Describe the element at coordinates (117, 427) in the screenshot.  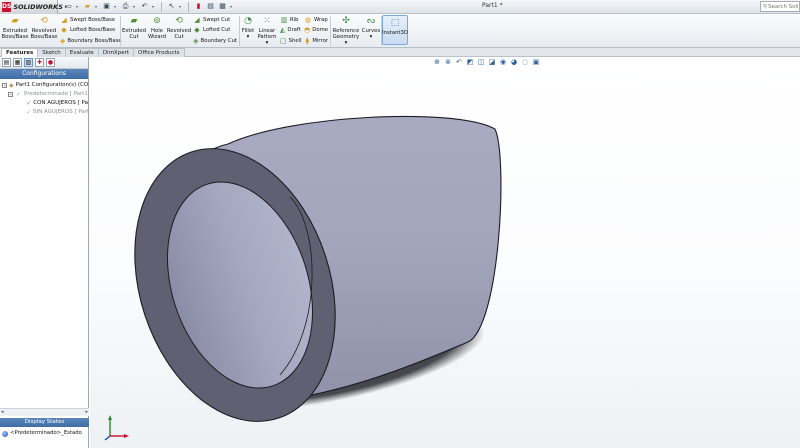
I see `reference-triad` at that location.